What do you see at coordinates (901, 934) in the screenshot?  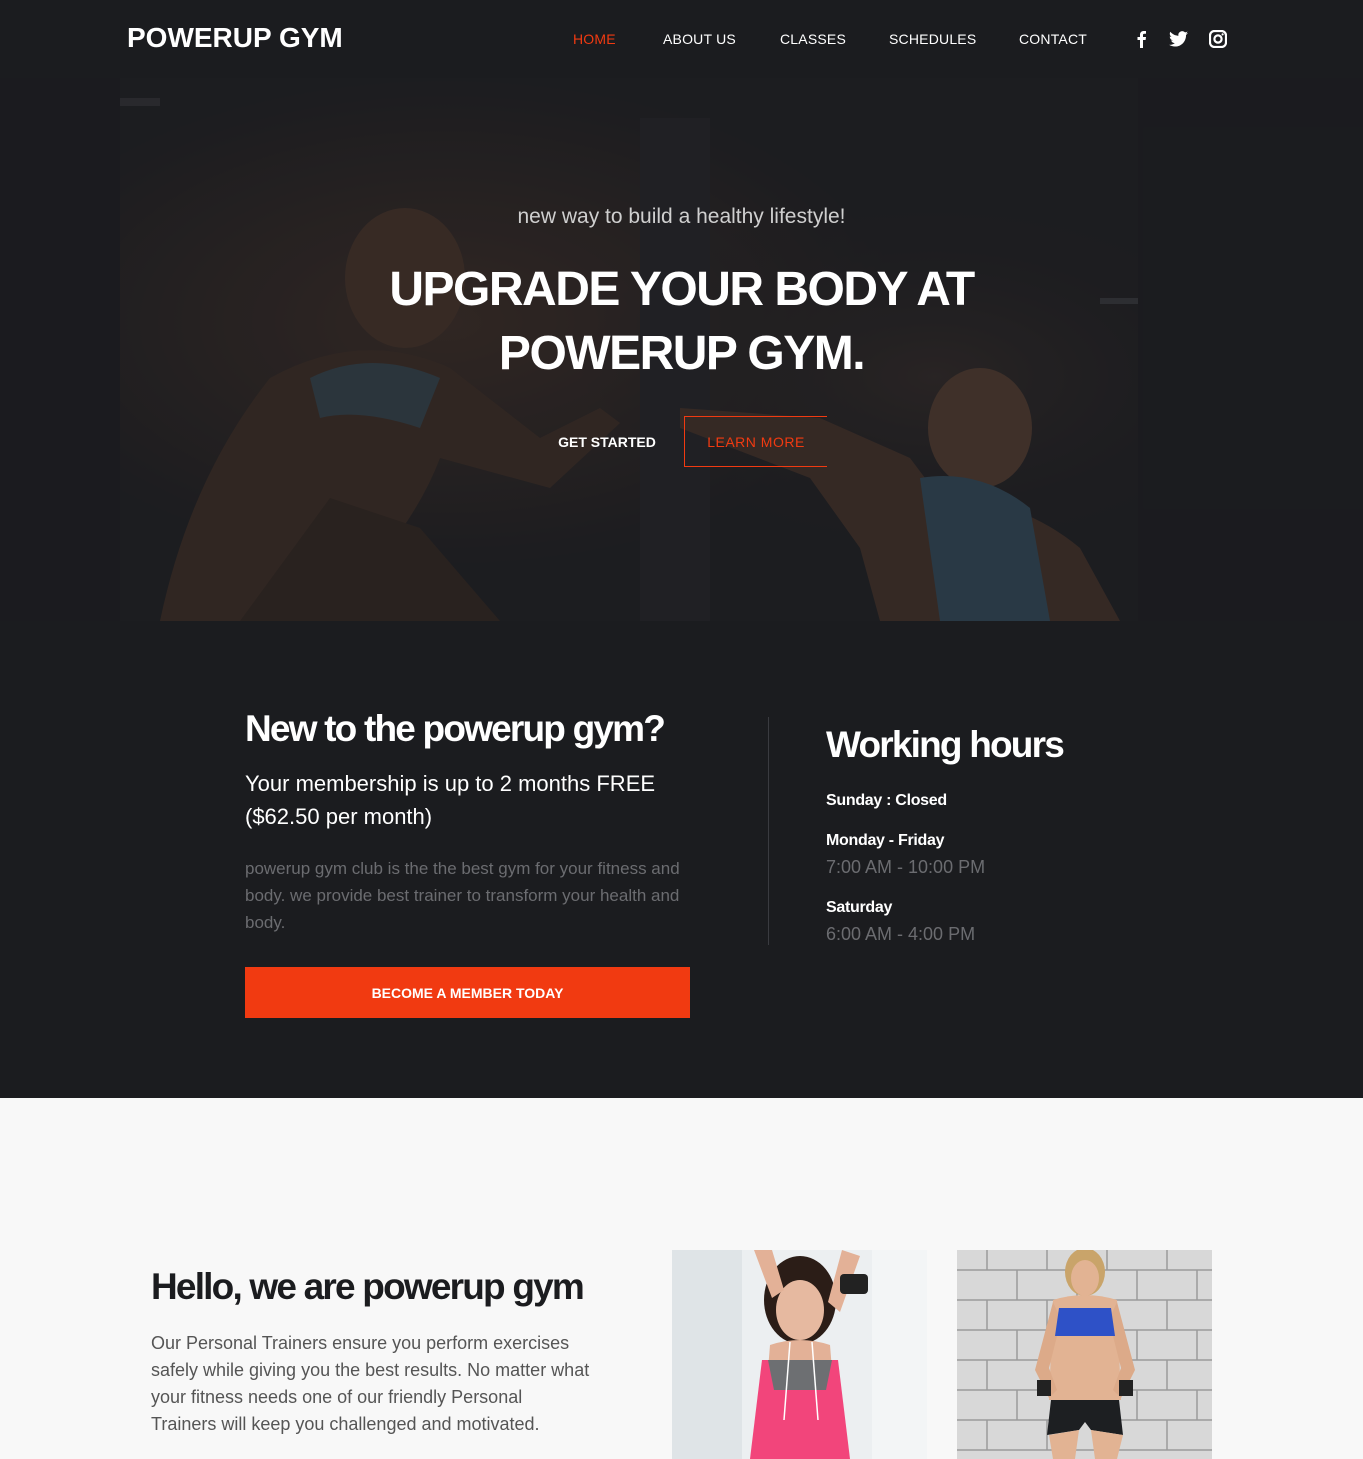 I see `hours-saturday-time: 6:00 AM - 4:00 PM` at bounding box center [901, 934].